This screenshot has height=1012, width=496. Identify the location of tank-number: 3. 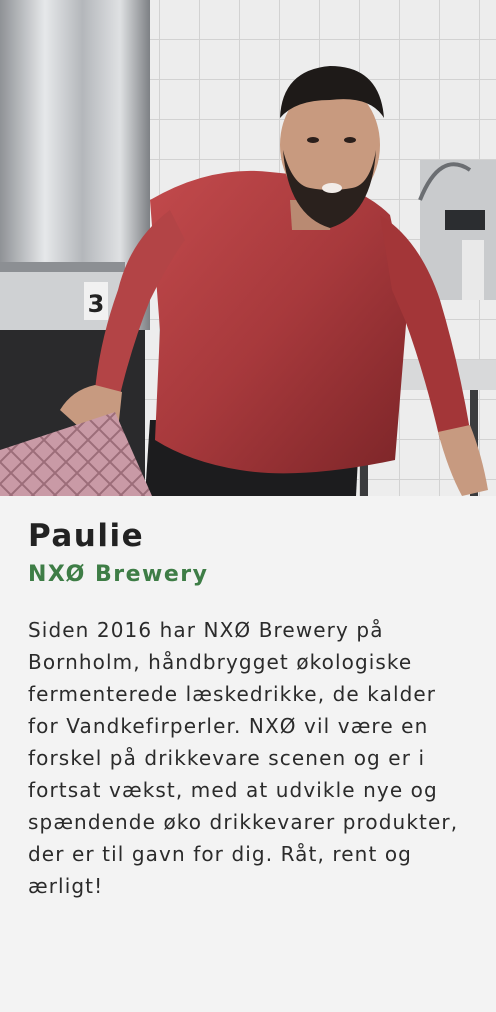
(96, 304).